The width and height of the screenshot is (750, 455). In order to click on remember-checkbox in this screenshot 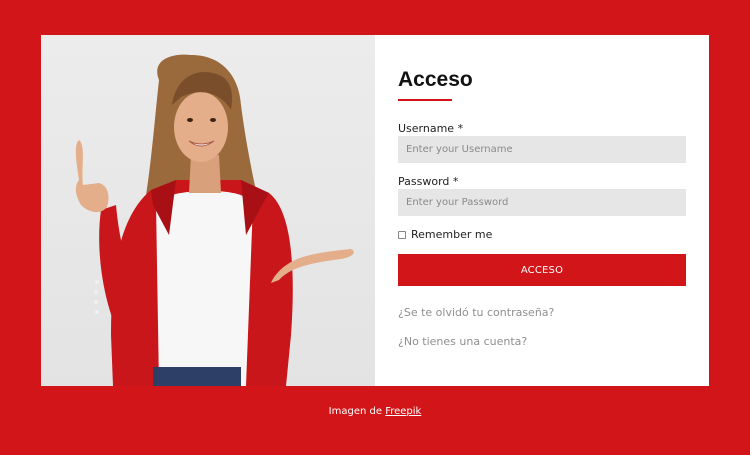, I will do `click(402, 234)`.